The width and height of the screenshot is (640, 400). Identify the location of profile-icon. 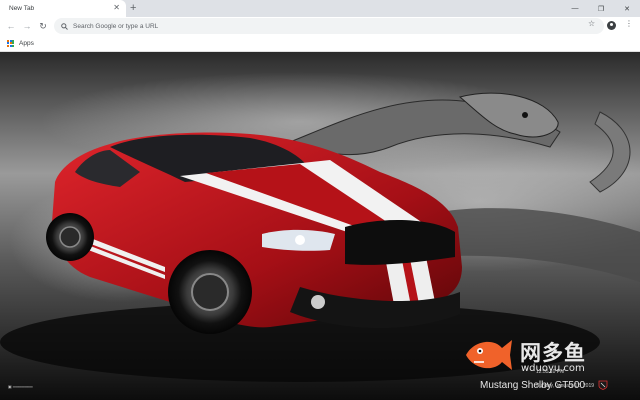
(611, 25).